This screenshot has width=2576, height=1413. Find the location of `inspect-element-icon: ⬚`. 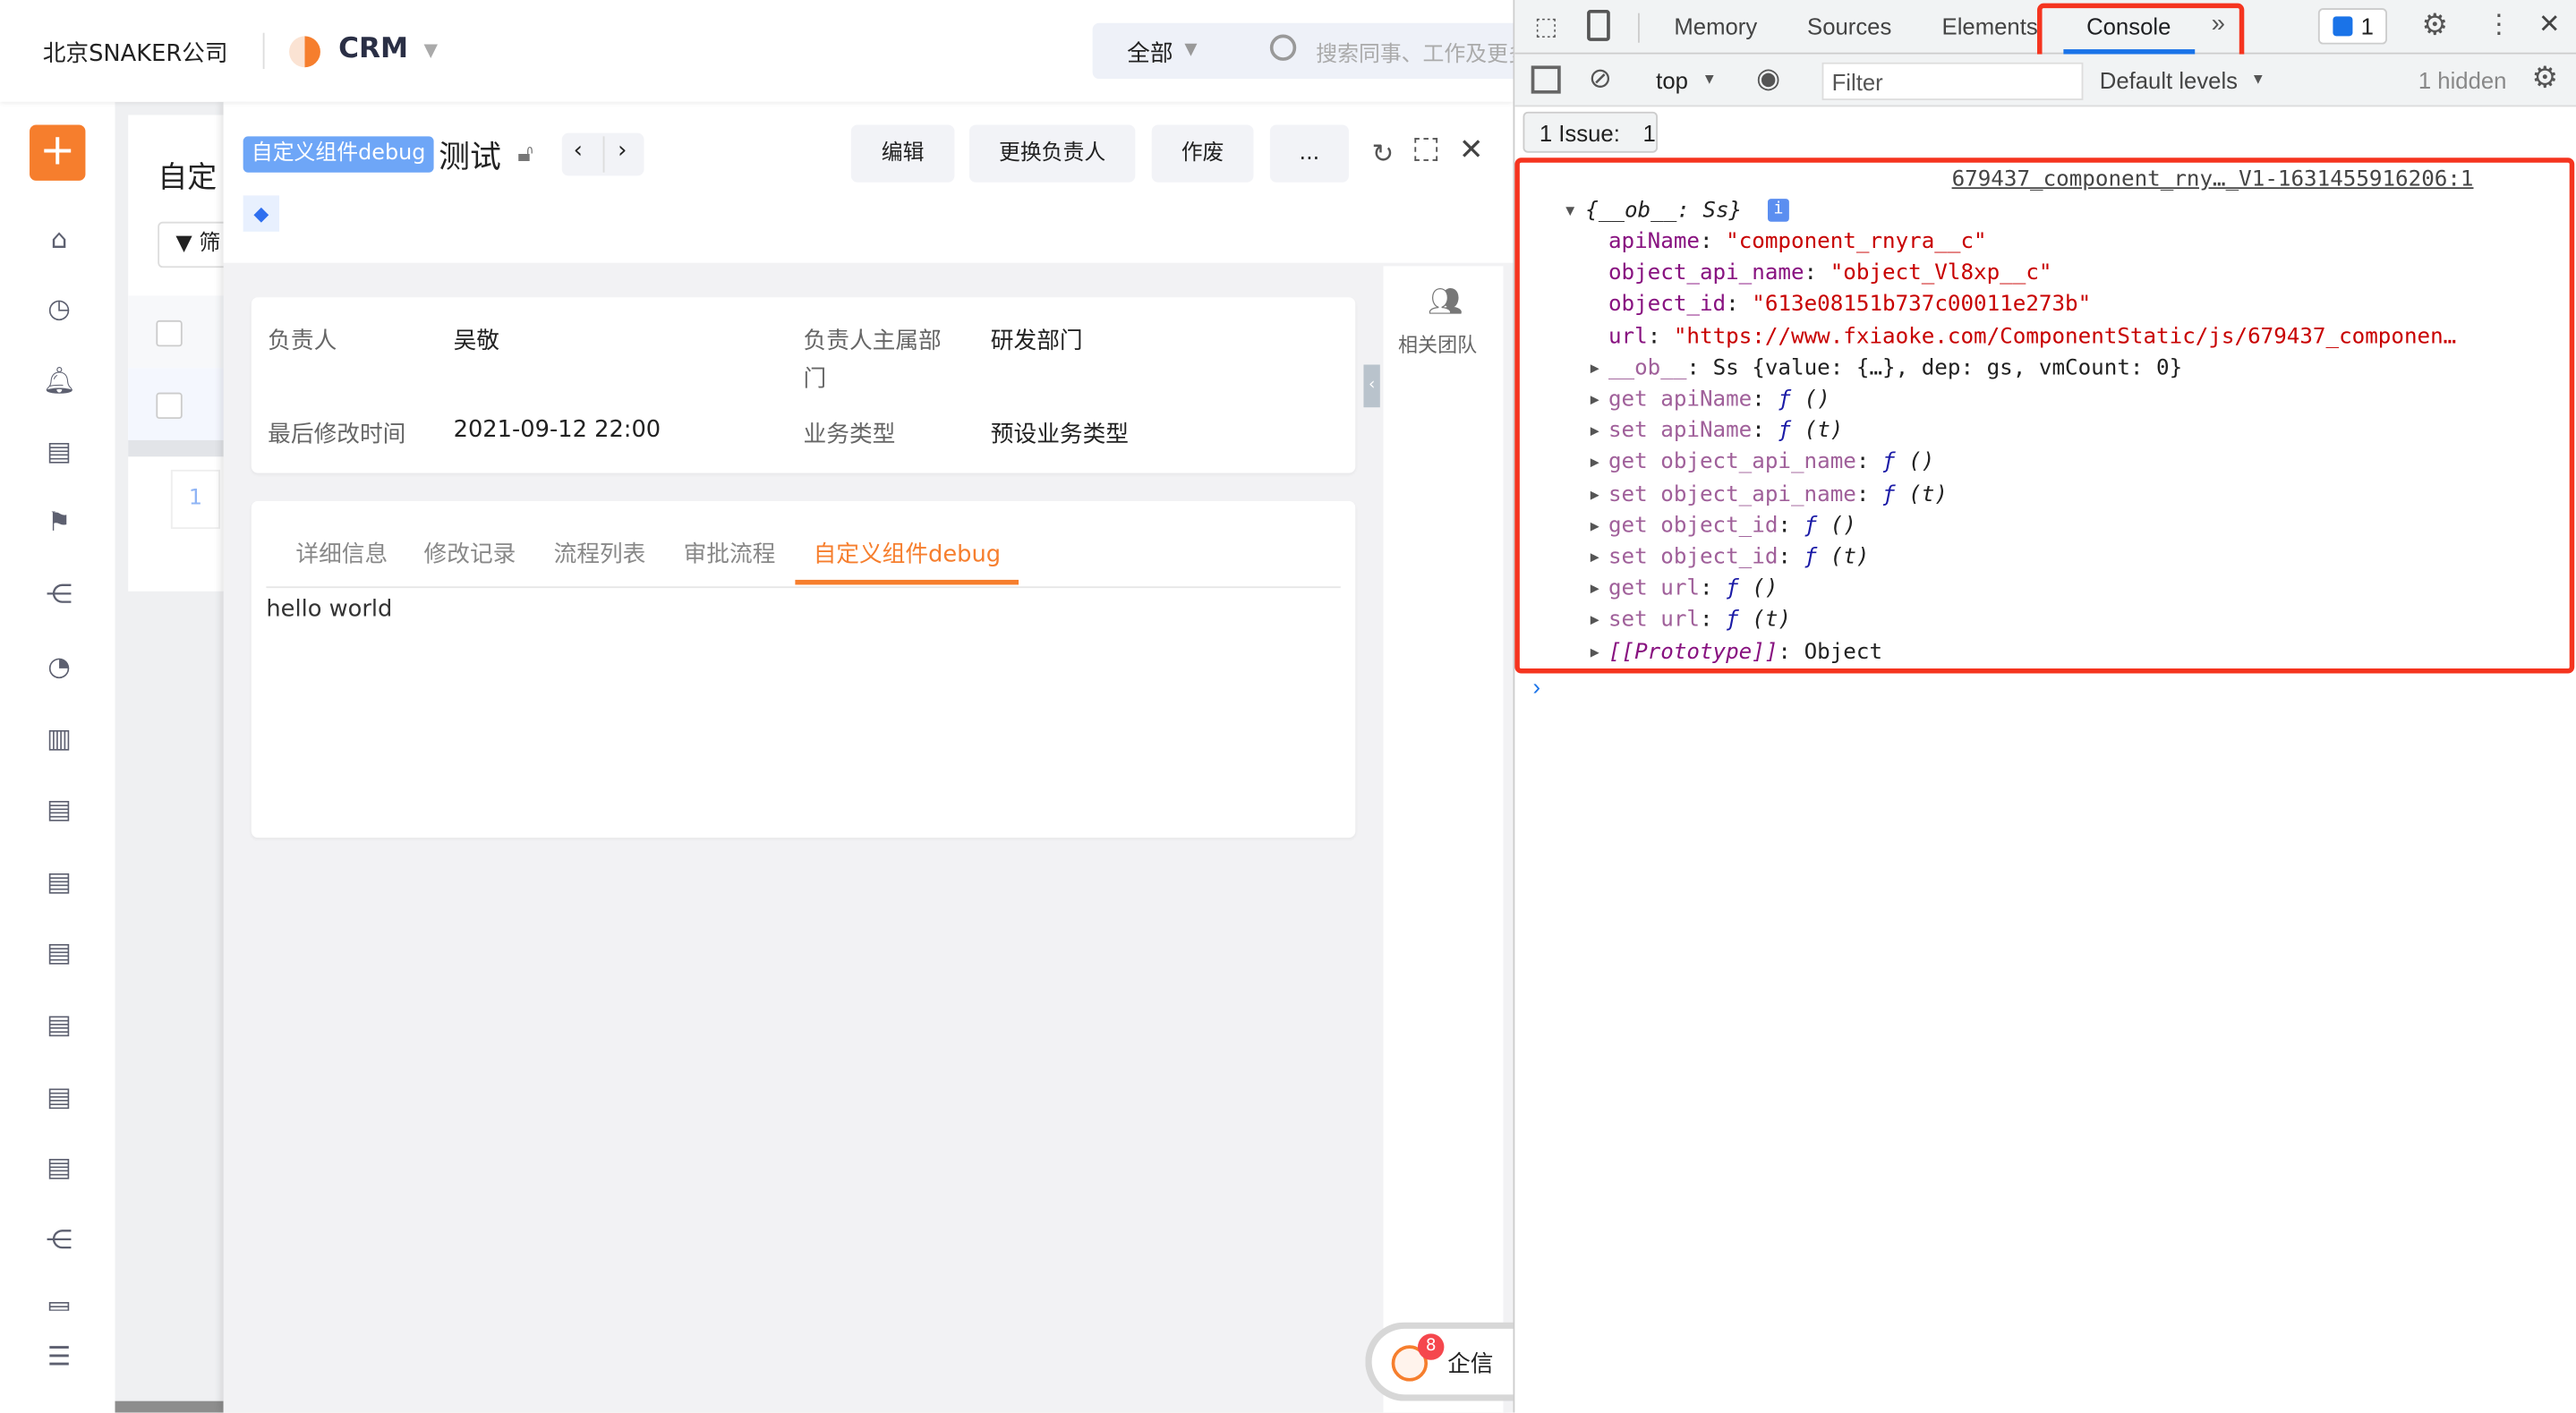

inspect-element-icon: ⬚ is located at coordinates (1545, 27).